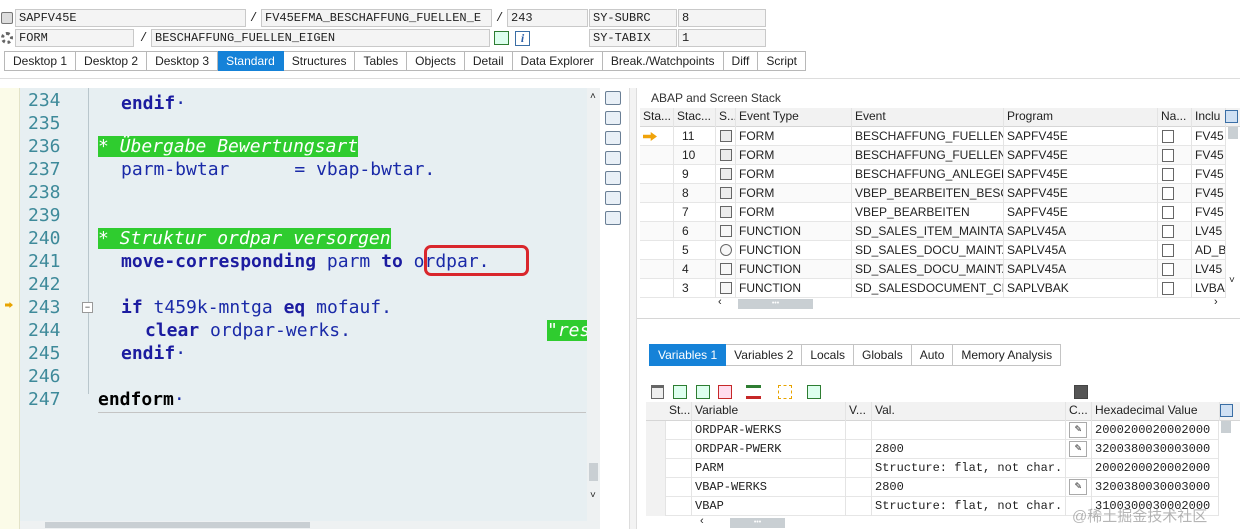 The height and width of the screenshot is (529, 1240). What do you see at coordinates (932, 355) in the screenshot?
I see `tab-auto: Auto` at bounding box center [932, 355].